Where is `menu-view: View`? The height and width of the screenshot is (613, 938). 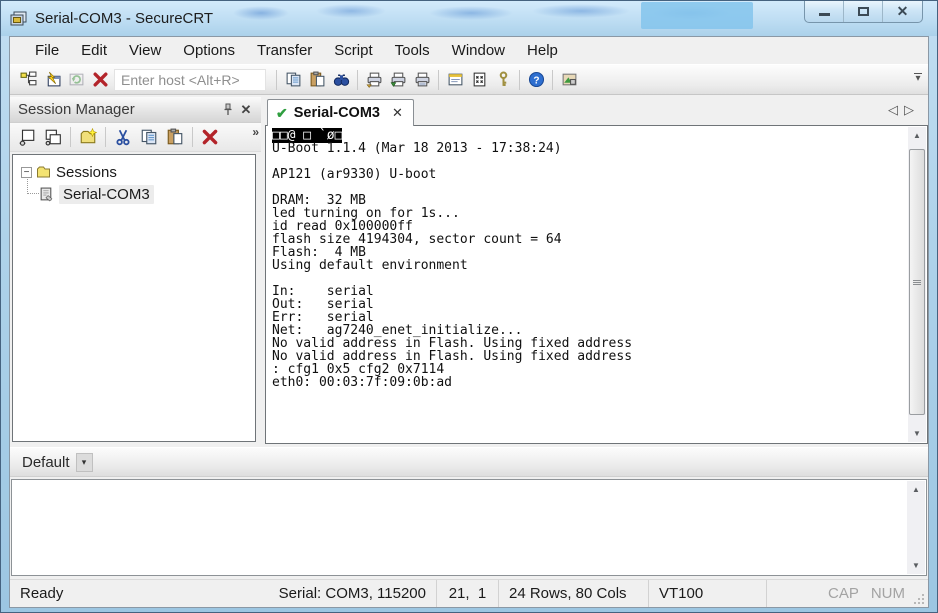
menu-view: View is located at coordinates (145, 50).